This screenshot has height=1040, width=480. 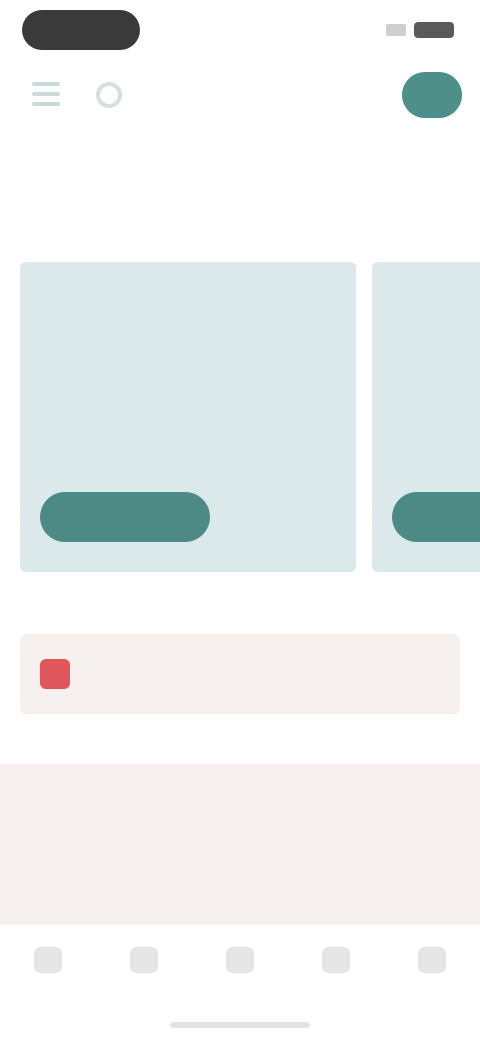 I want to click on alert-row, so click(x=240, y=674).